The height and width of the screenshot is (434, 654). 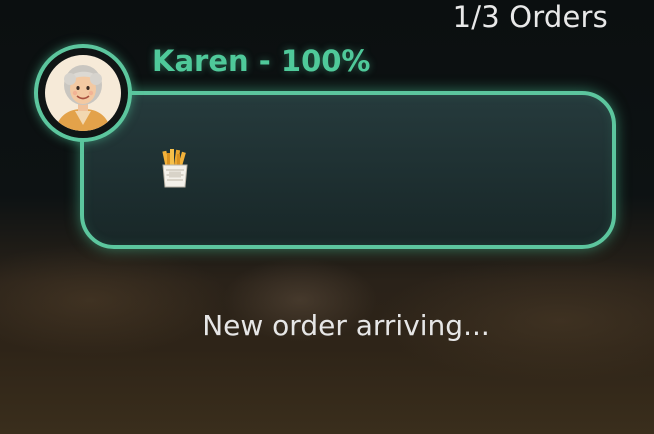 What do you see at coordinates (175, 169) in the screenshot?
I see `french-fries-icon` at bounding box center [175, 169].